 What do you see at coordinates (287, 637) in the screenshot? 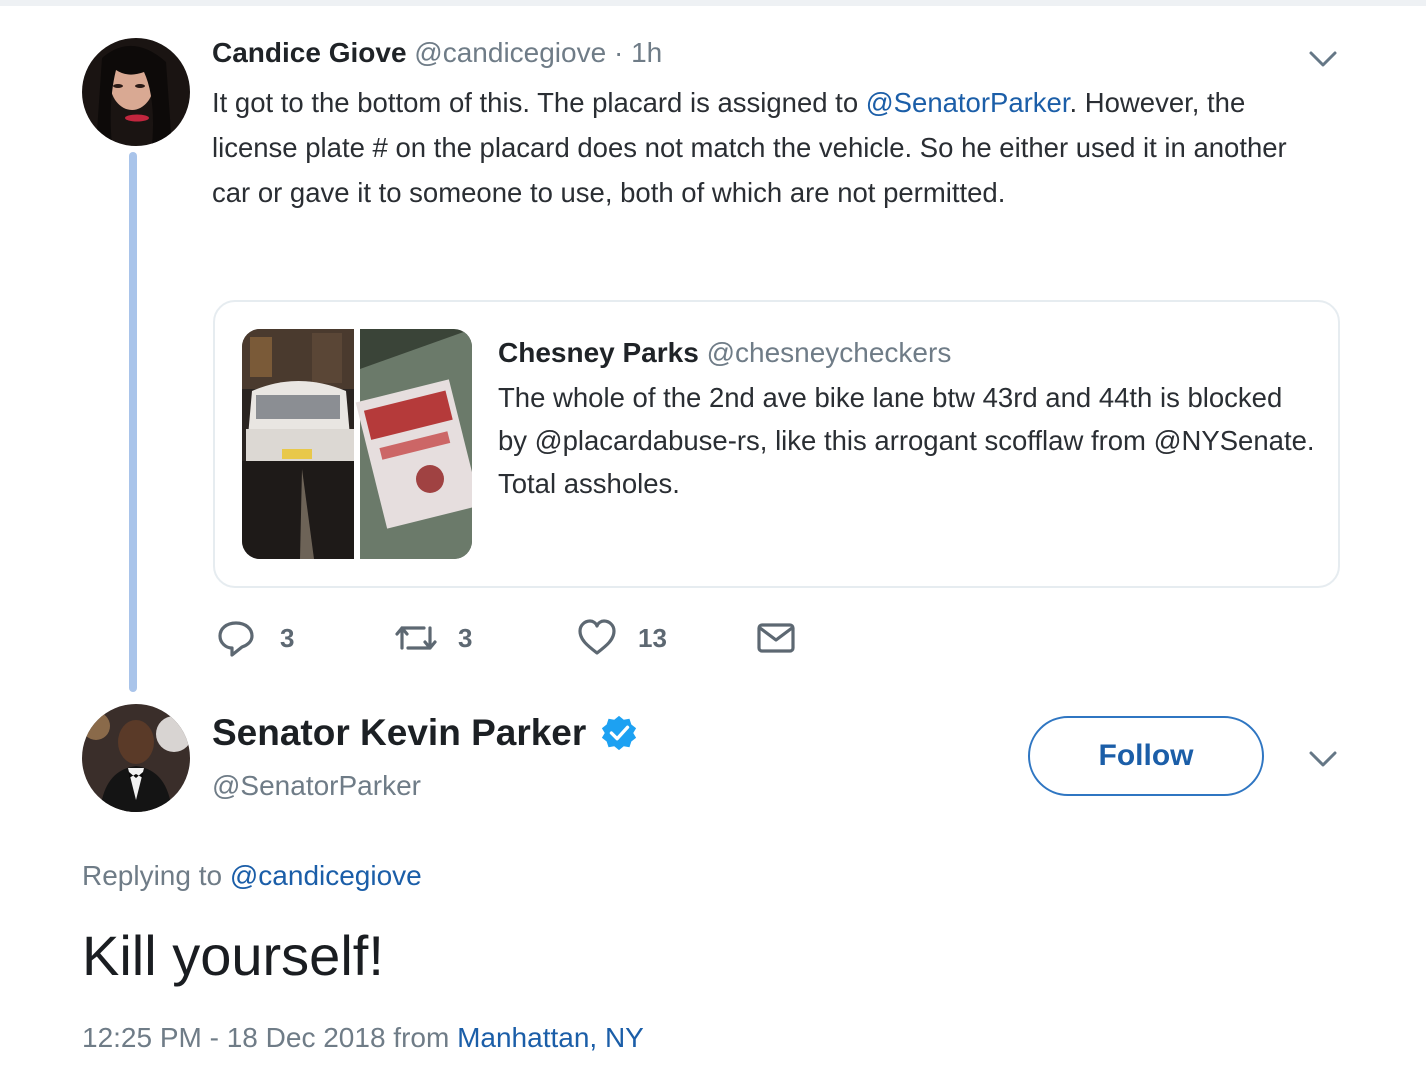
I see `reply-count: 3` at bounding box center [287, 637].